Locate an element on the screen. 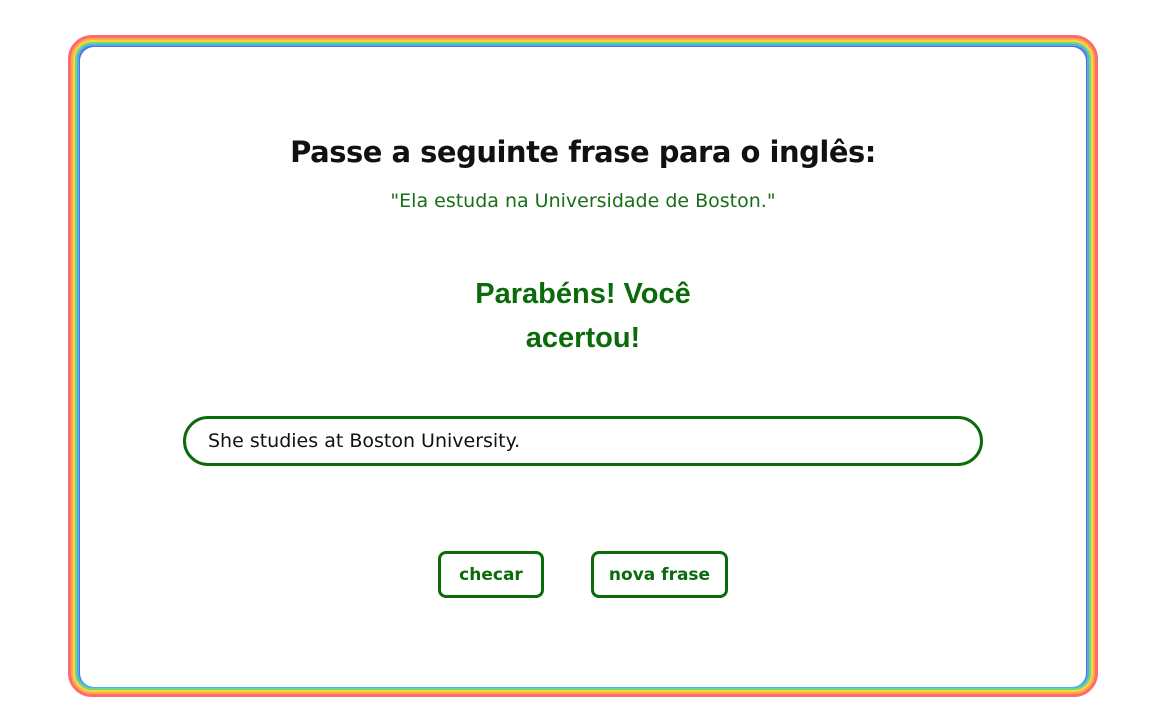  check-button: checar is located at coordinates (491, 574).